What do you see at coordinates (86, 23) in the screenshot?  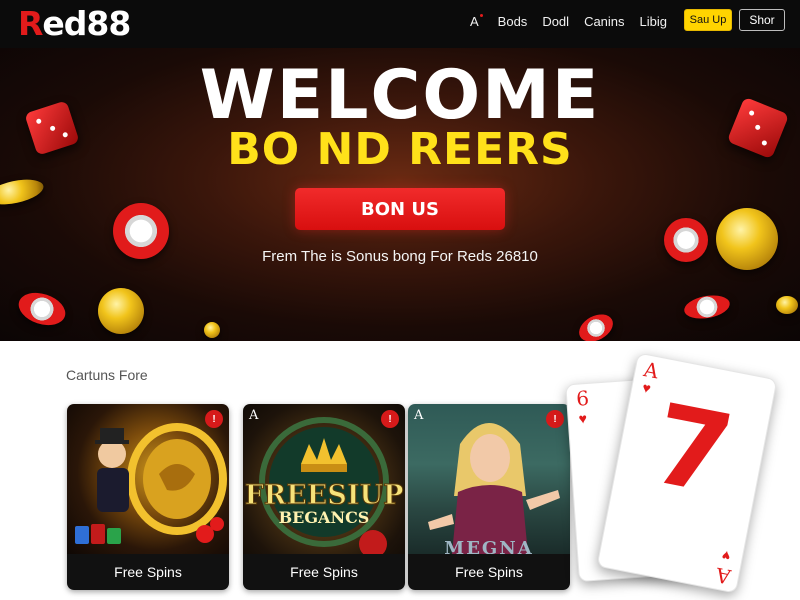 I see `logo-white-part: ed88` at bounding box center [86, 23].